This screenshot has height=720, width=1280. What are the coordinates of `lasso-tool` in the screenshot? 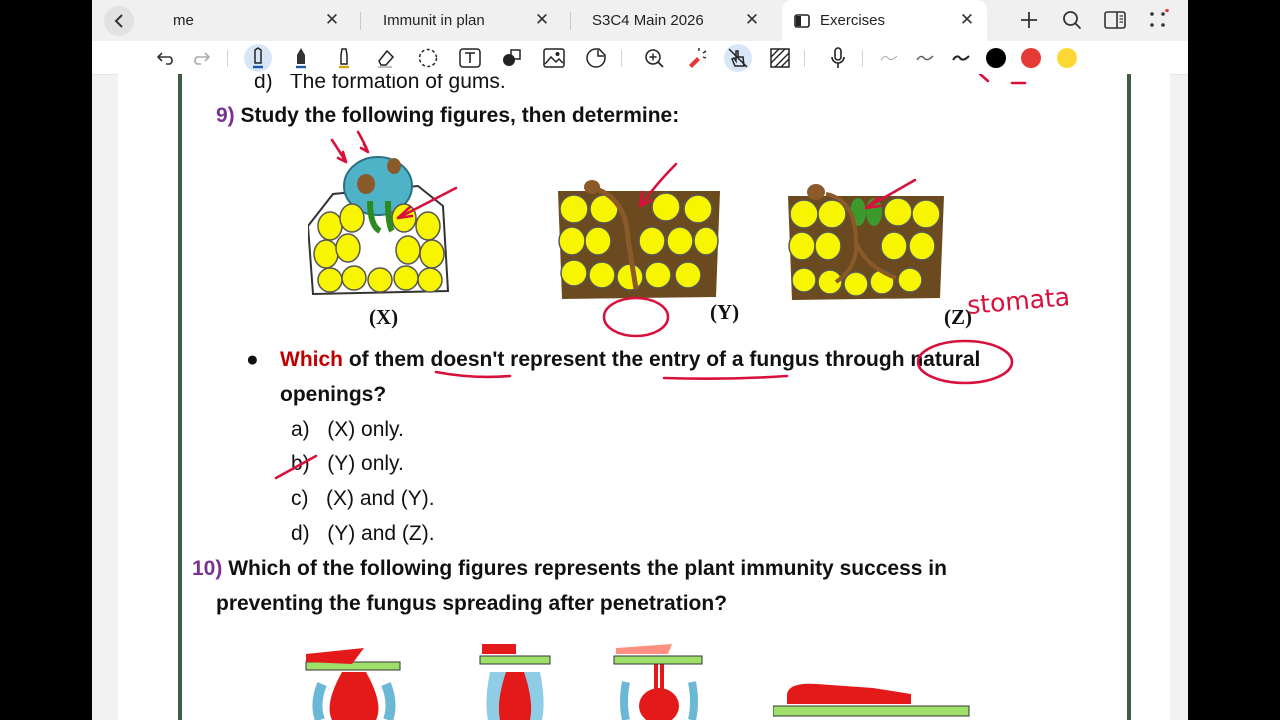 It's located at (428, 58).